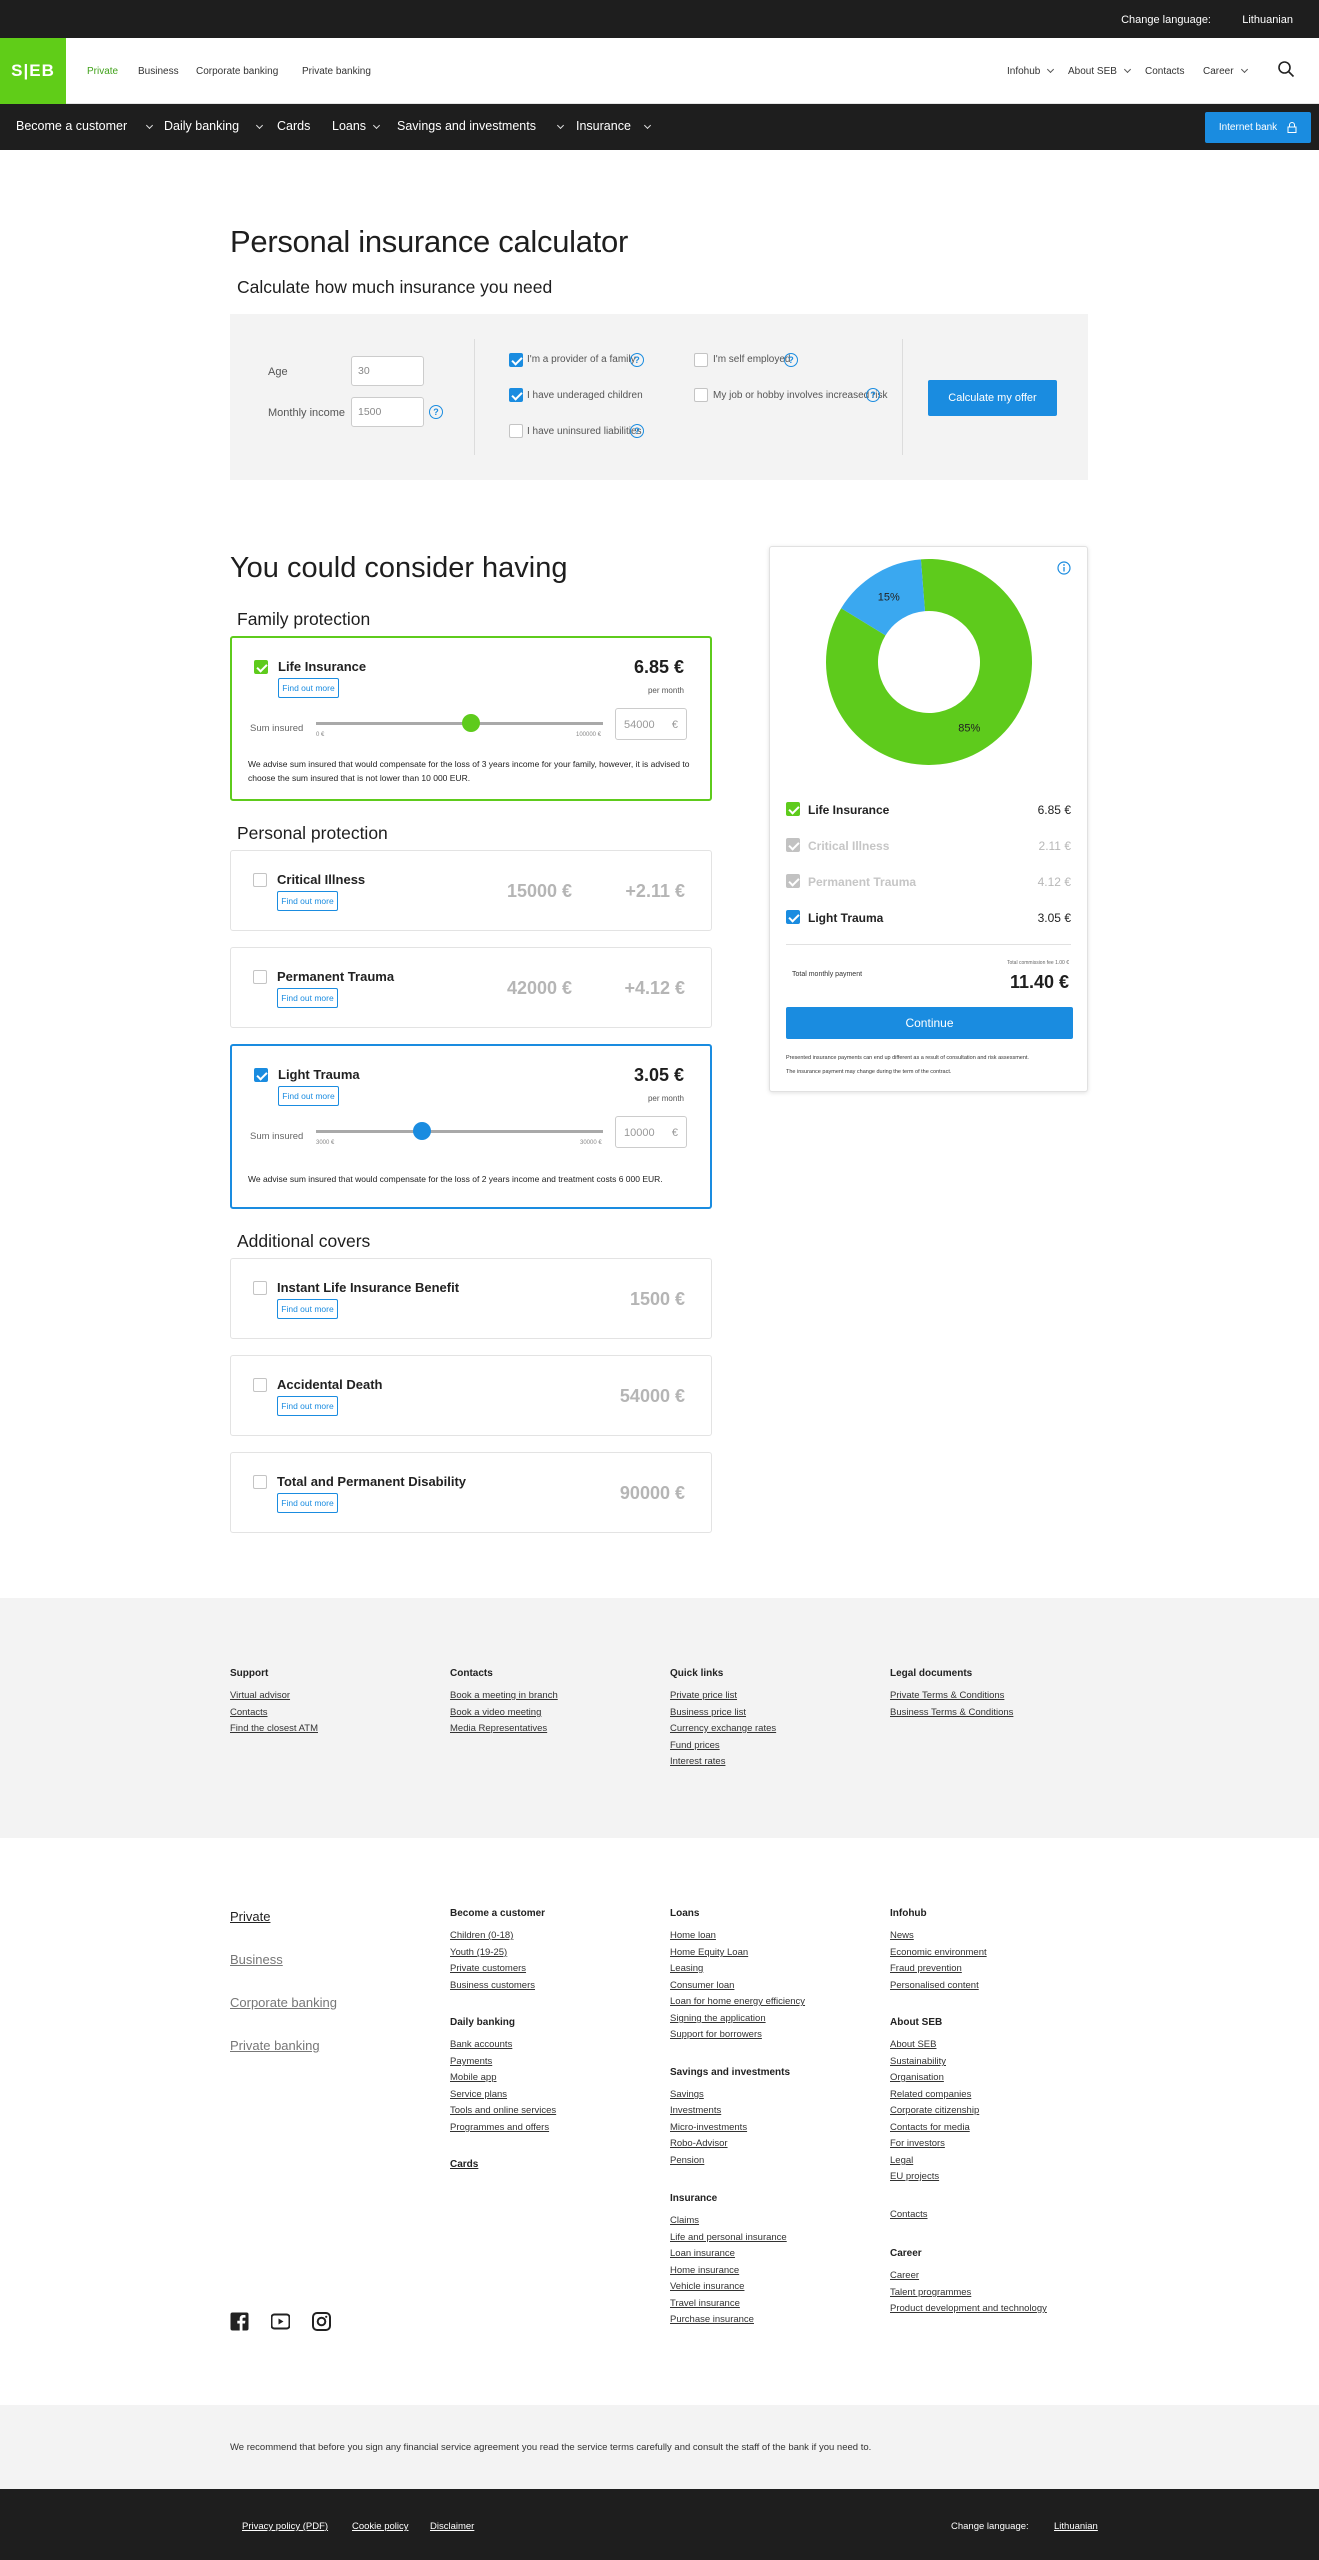 This screenshot has height=2560, width=1319. What do you see at coordinates (930, 2127) in the screenshot?
I see `sitemap-link: Contacts for media` at bounding box center [930, 2127].